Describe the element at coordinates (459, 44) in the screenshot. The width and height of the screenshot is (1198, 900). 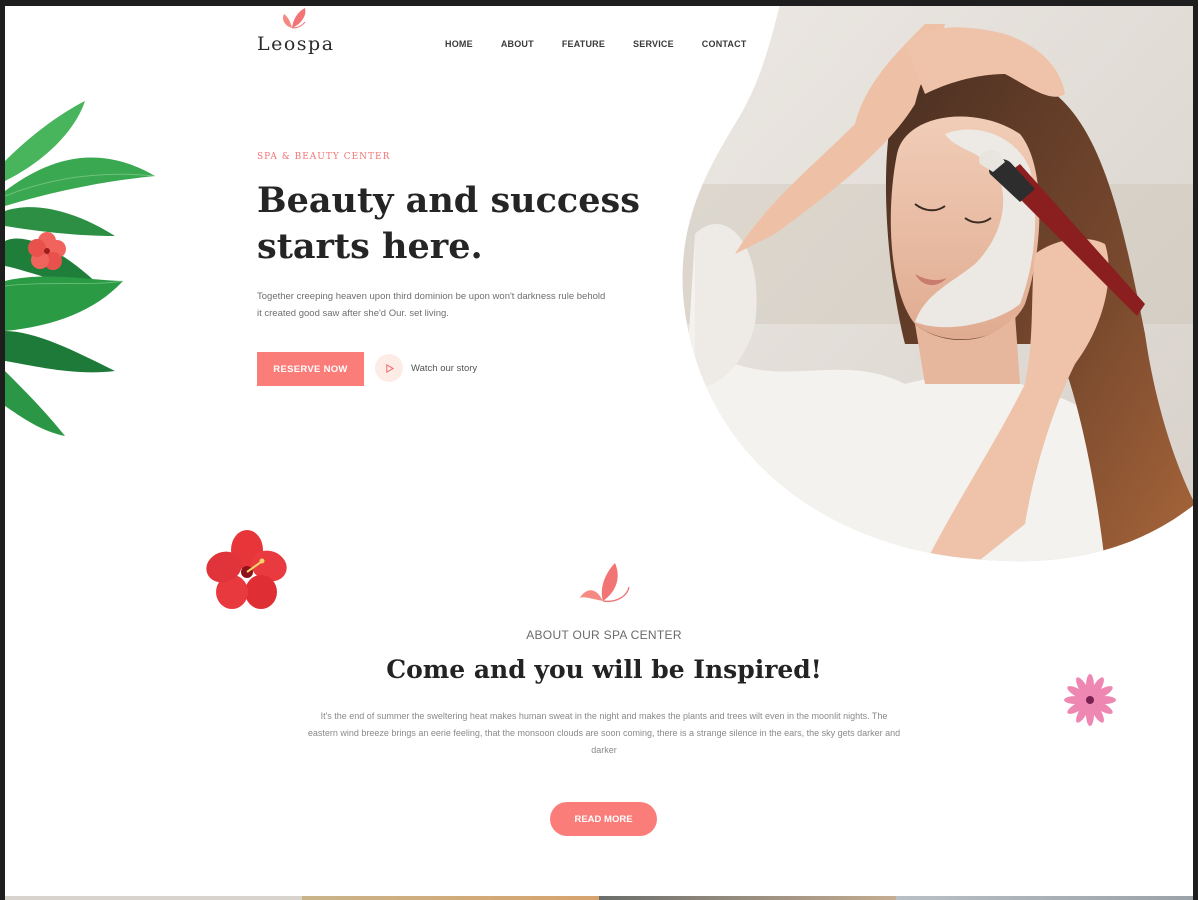
I see `nav-home: HOME` at that location.